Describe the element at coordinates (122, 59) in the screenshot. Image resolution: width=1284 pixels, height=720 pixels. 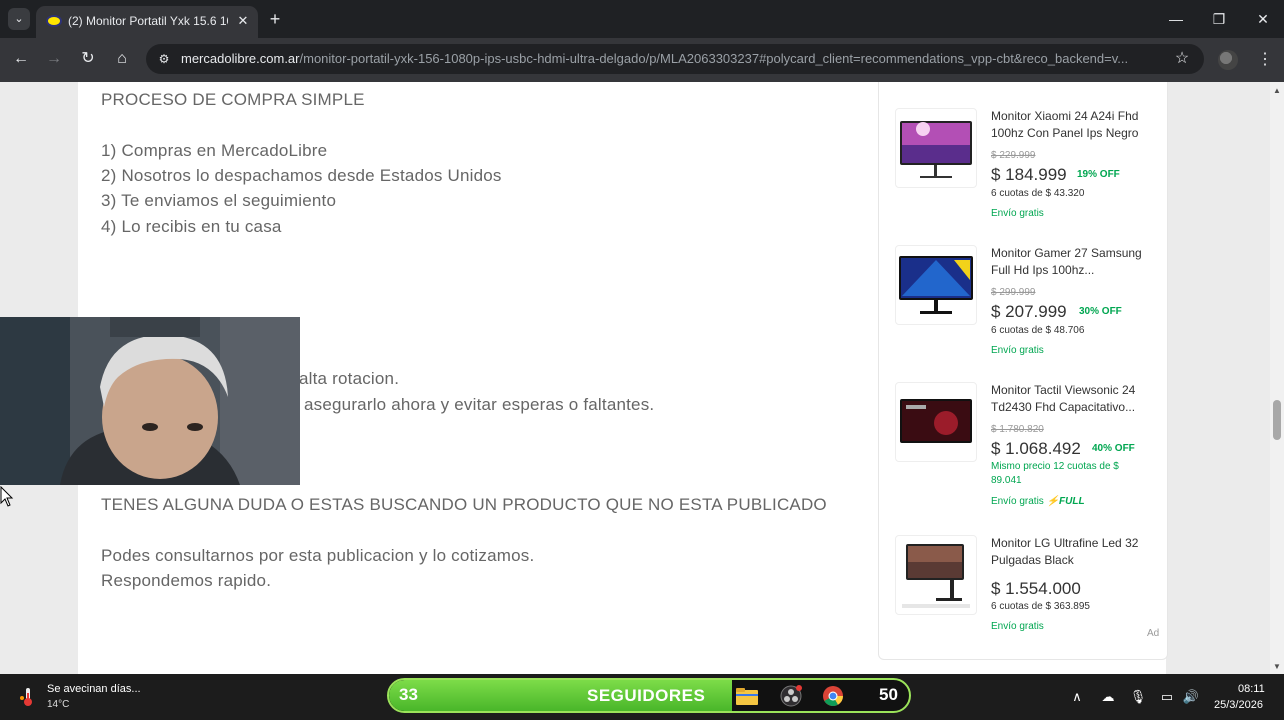
I see `home-icon: ⌂` at that location.